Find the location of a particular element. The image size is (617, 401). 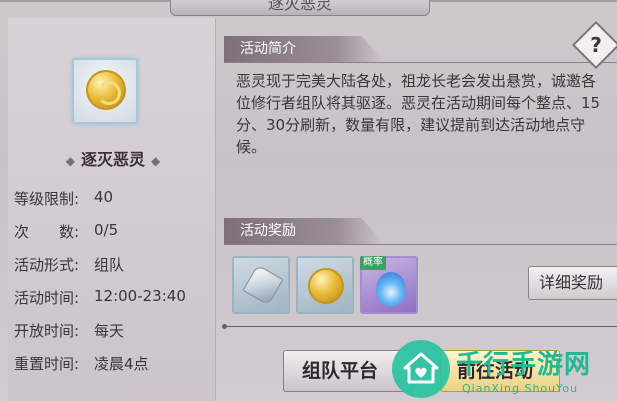

info-value: 40 is located at coordinates (104, 197).